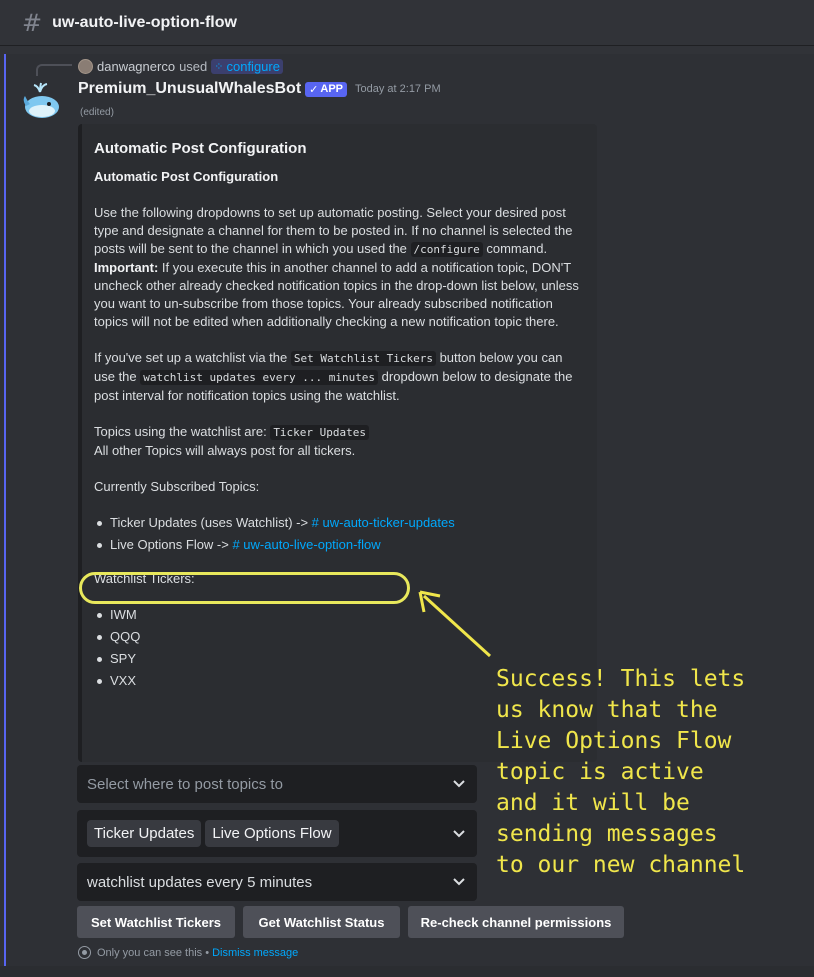 This screenshot has width=814, height=977. I want to click on embed-title: Automatic Post Configuration, so click(200, 148).